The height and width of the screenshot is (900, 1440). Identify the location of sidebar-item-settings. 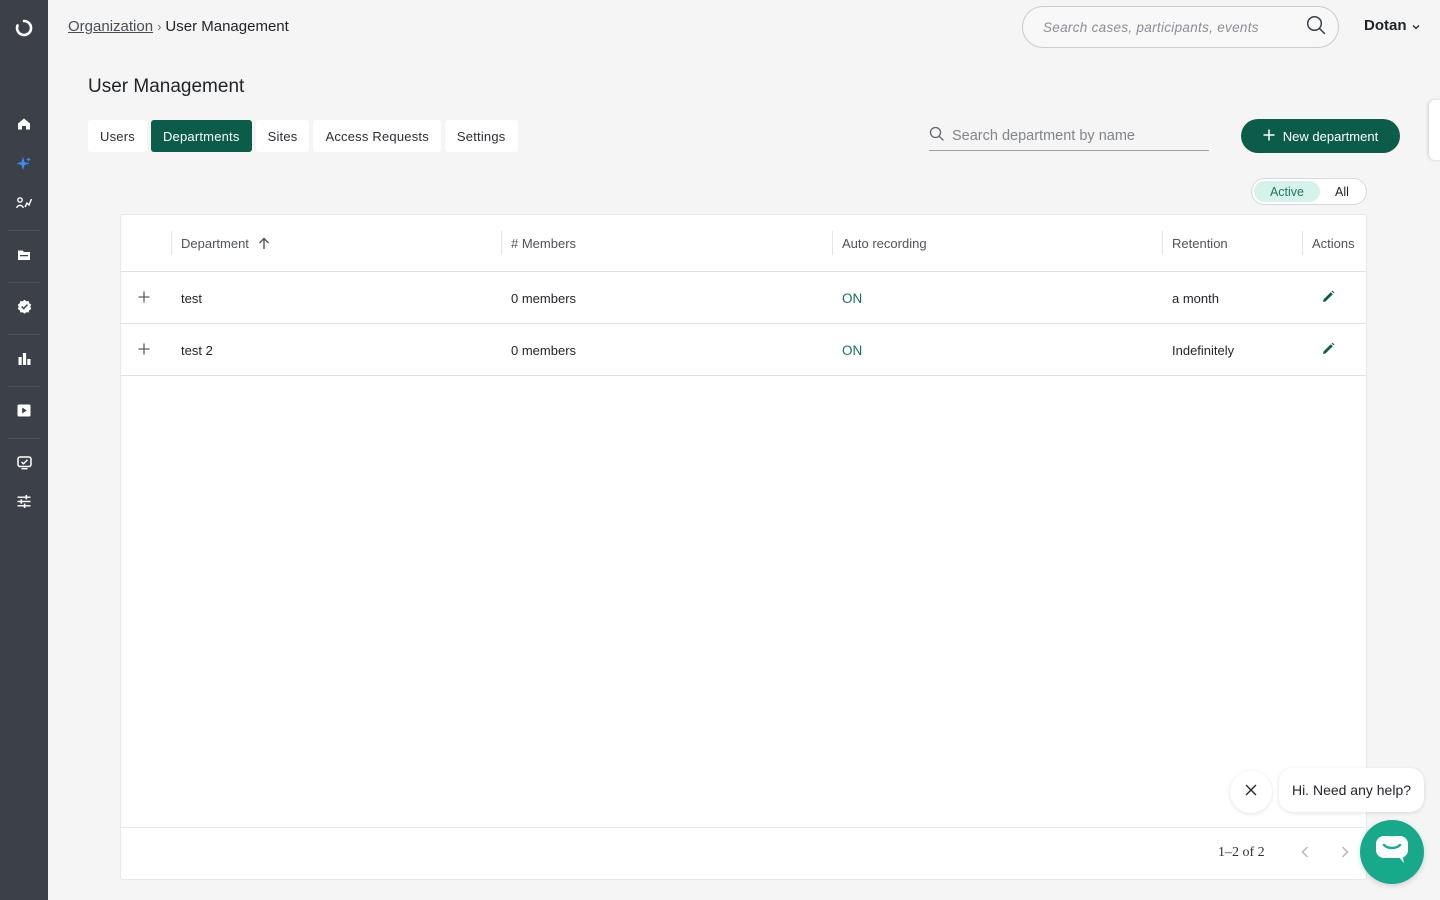
(24, 504).